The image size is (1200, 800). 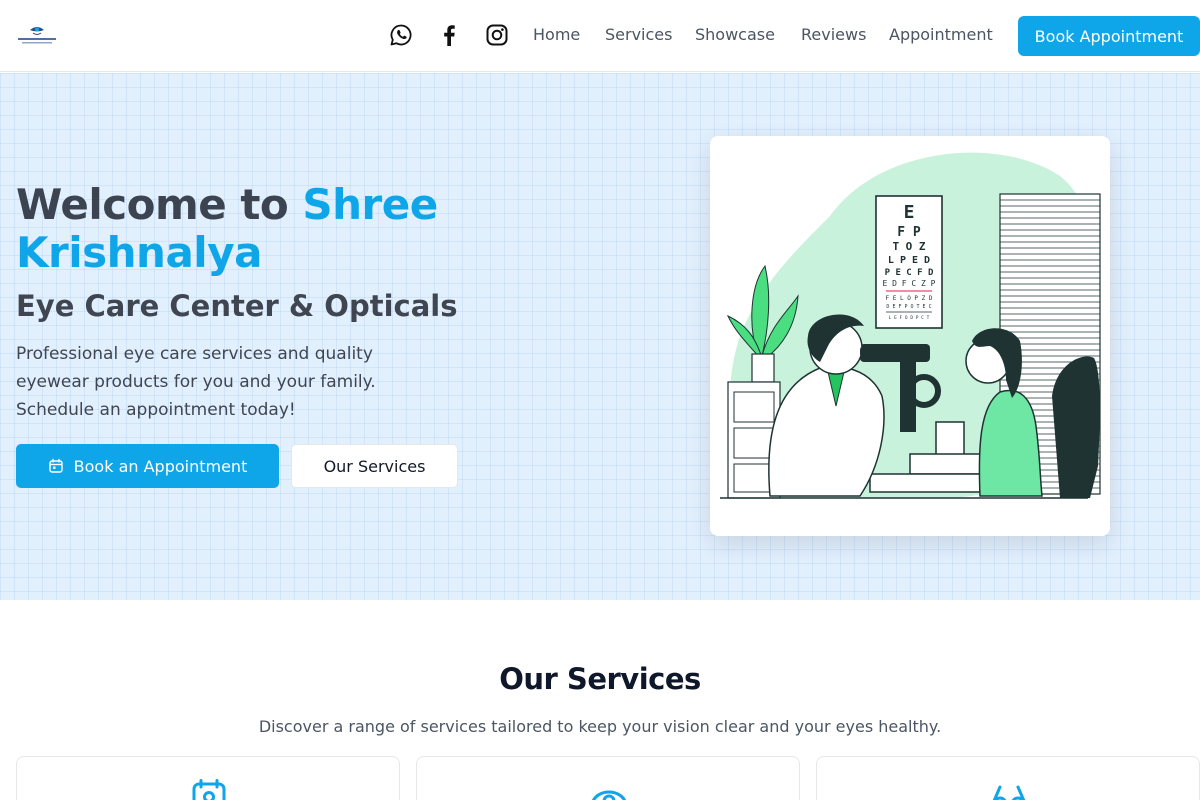 I want to click on whatsapp-icon, so click(x=401, y=35).